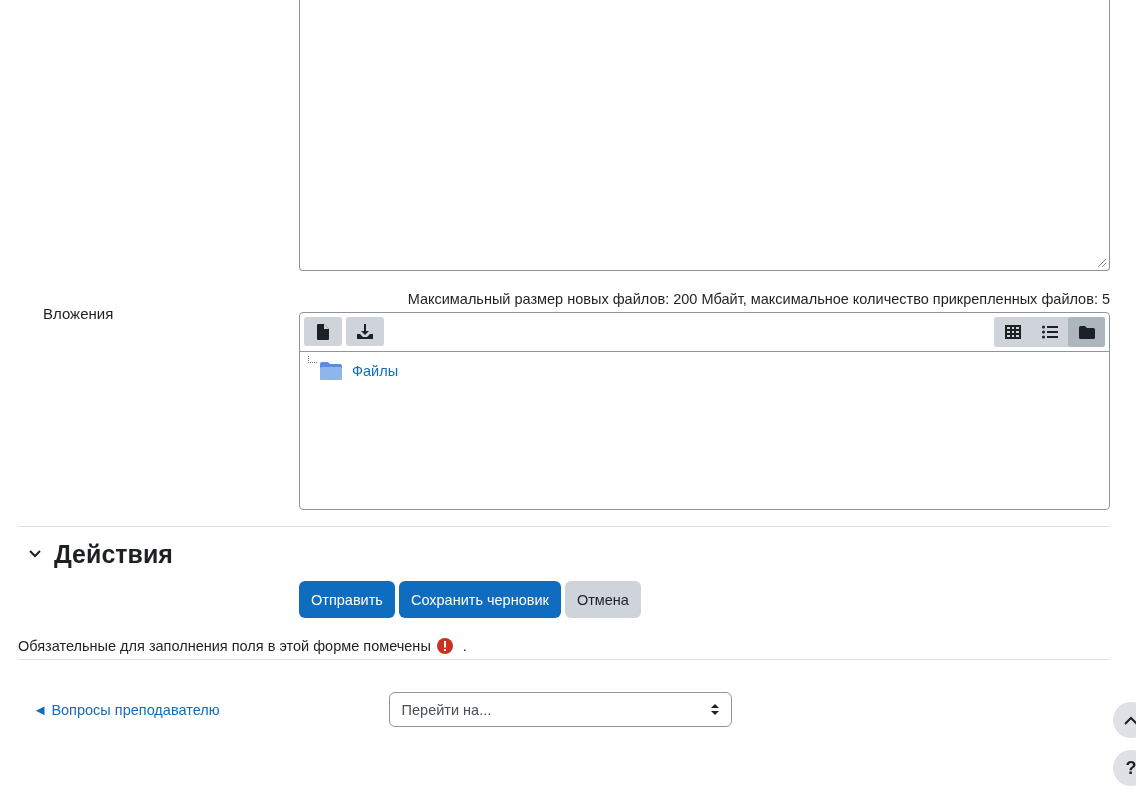 The height and width of the screenshot is (790, 1136). I want to click on exclamation-icon, so click(444, 646).